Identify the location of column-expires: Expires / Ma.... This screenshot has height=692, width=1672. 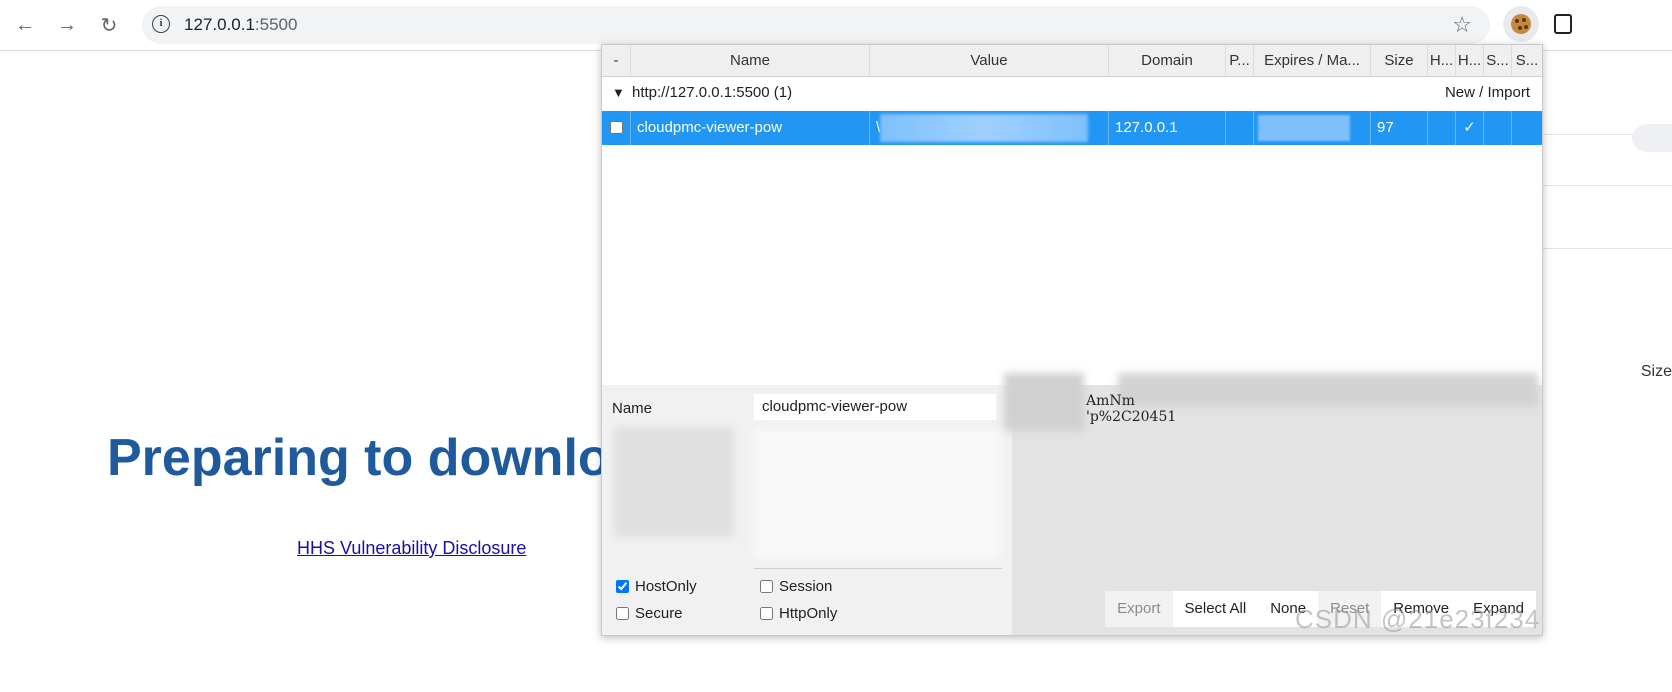
(1312, 60).